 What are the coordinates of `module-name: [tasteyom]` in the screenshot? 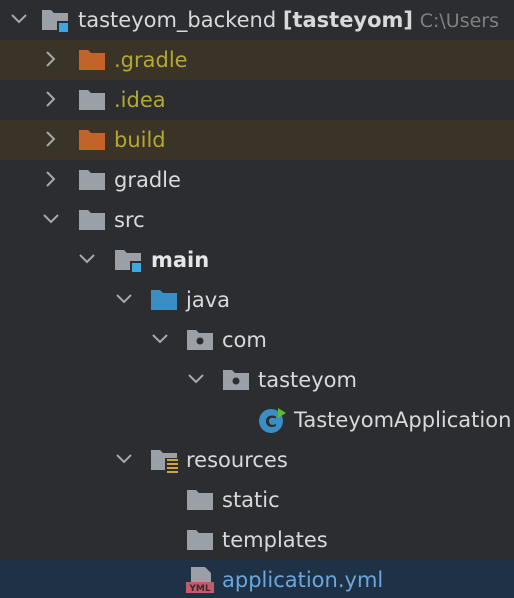 It's located at (348, 20).